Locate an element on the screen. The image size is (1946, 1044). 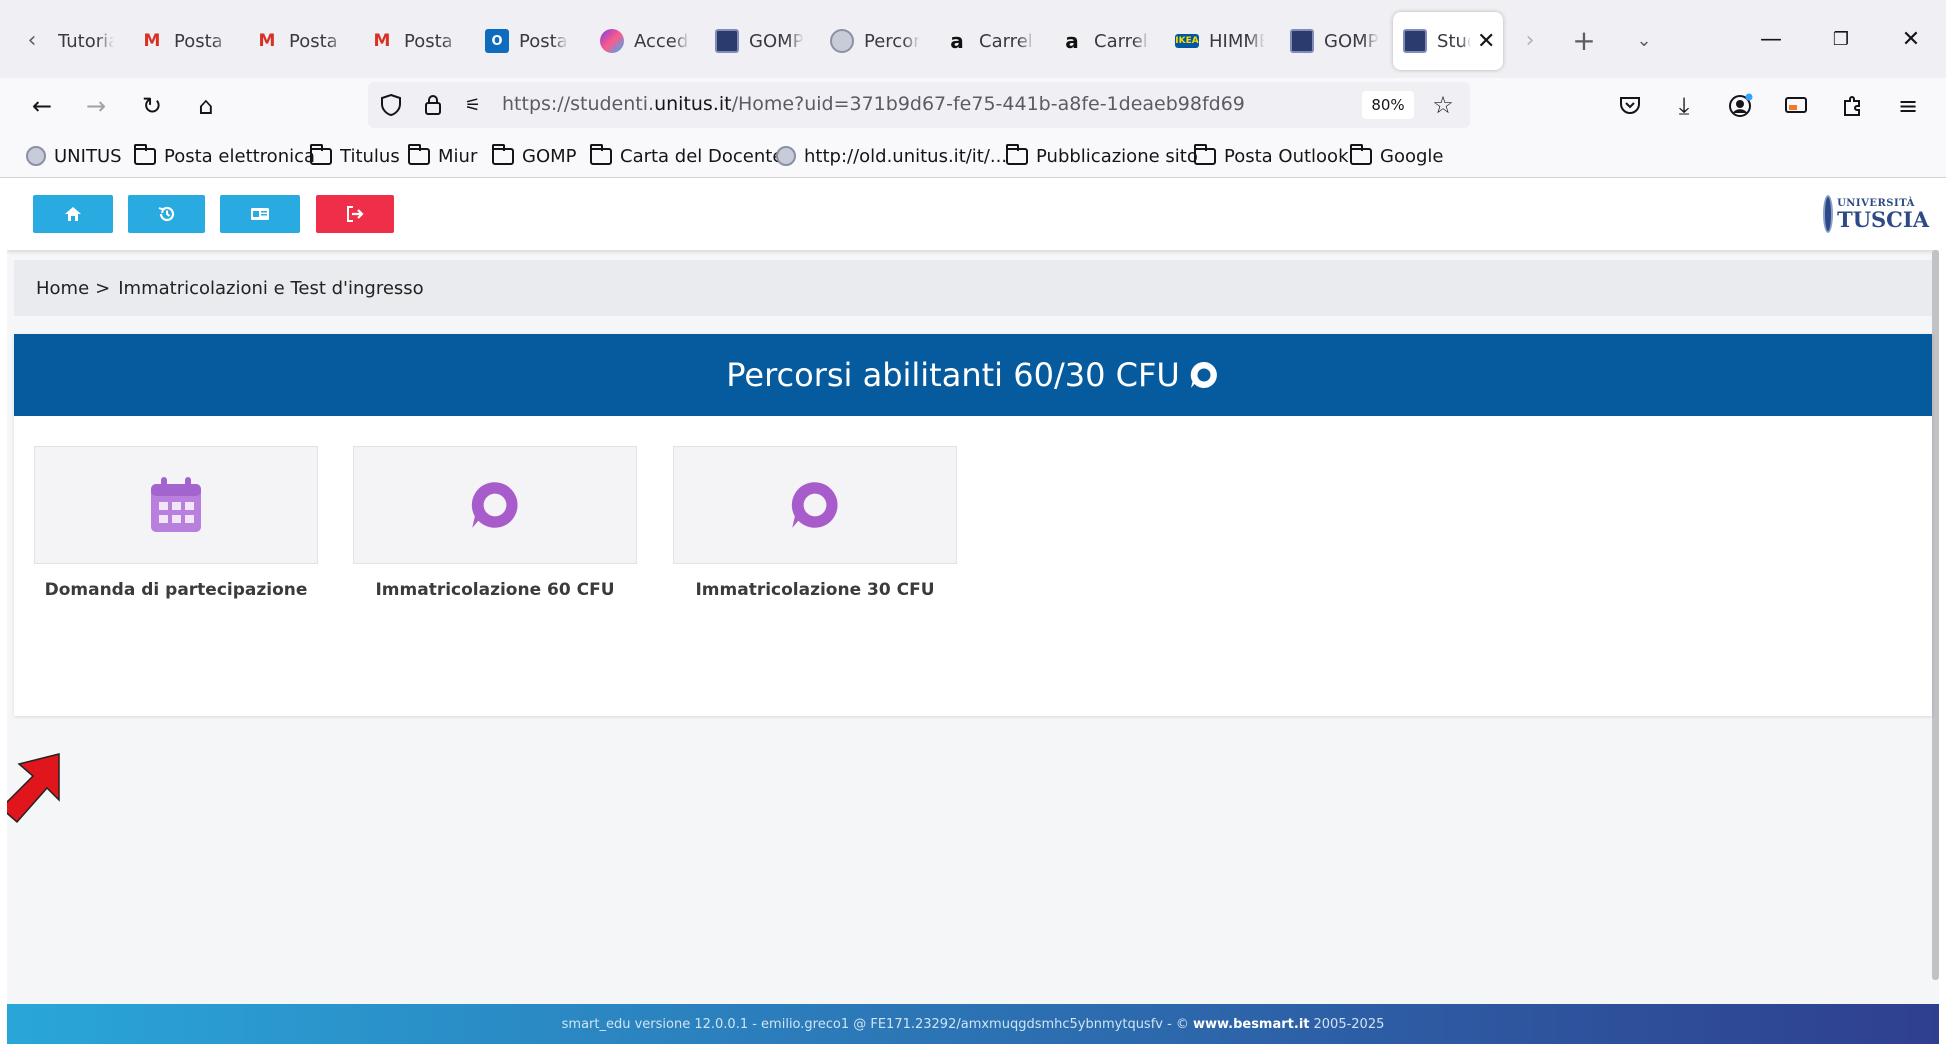
restore-window-icon: ❐ is located at coordinates (1841, 39).